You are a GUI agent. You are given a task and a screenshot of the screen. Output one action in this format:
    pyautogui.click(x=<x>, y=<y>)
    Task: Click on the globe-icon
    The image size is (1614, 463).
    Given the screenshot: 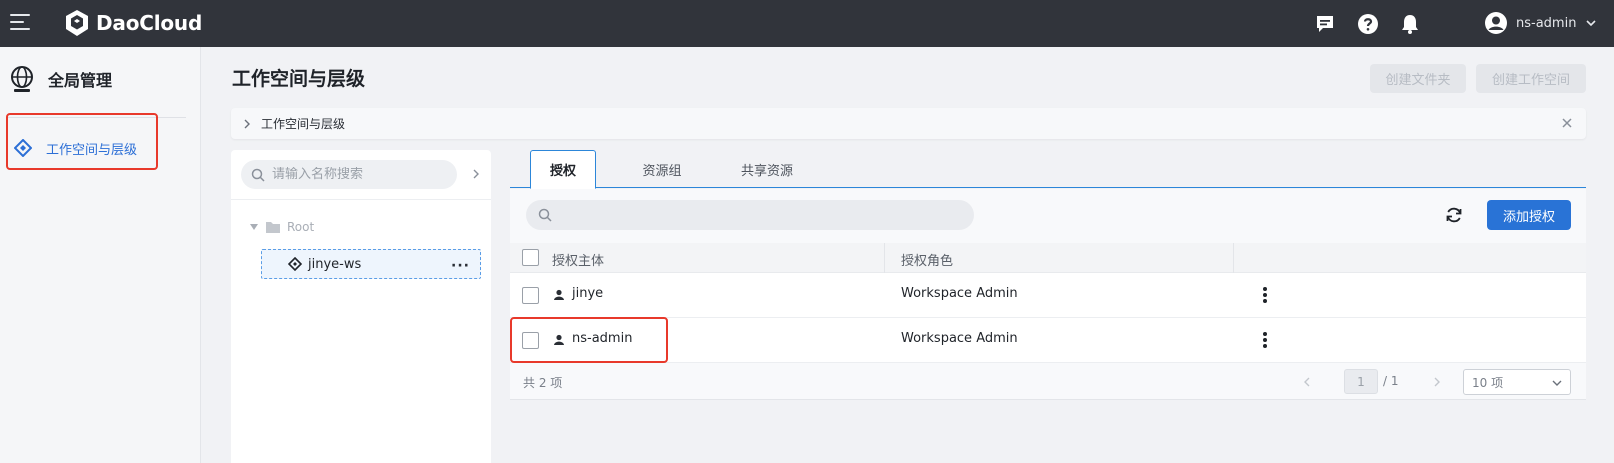 What is the action you would take?
    pyautogui.click(x=22, y=79)
    